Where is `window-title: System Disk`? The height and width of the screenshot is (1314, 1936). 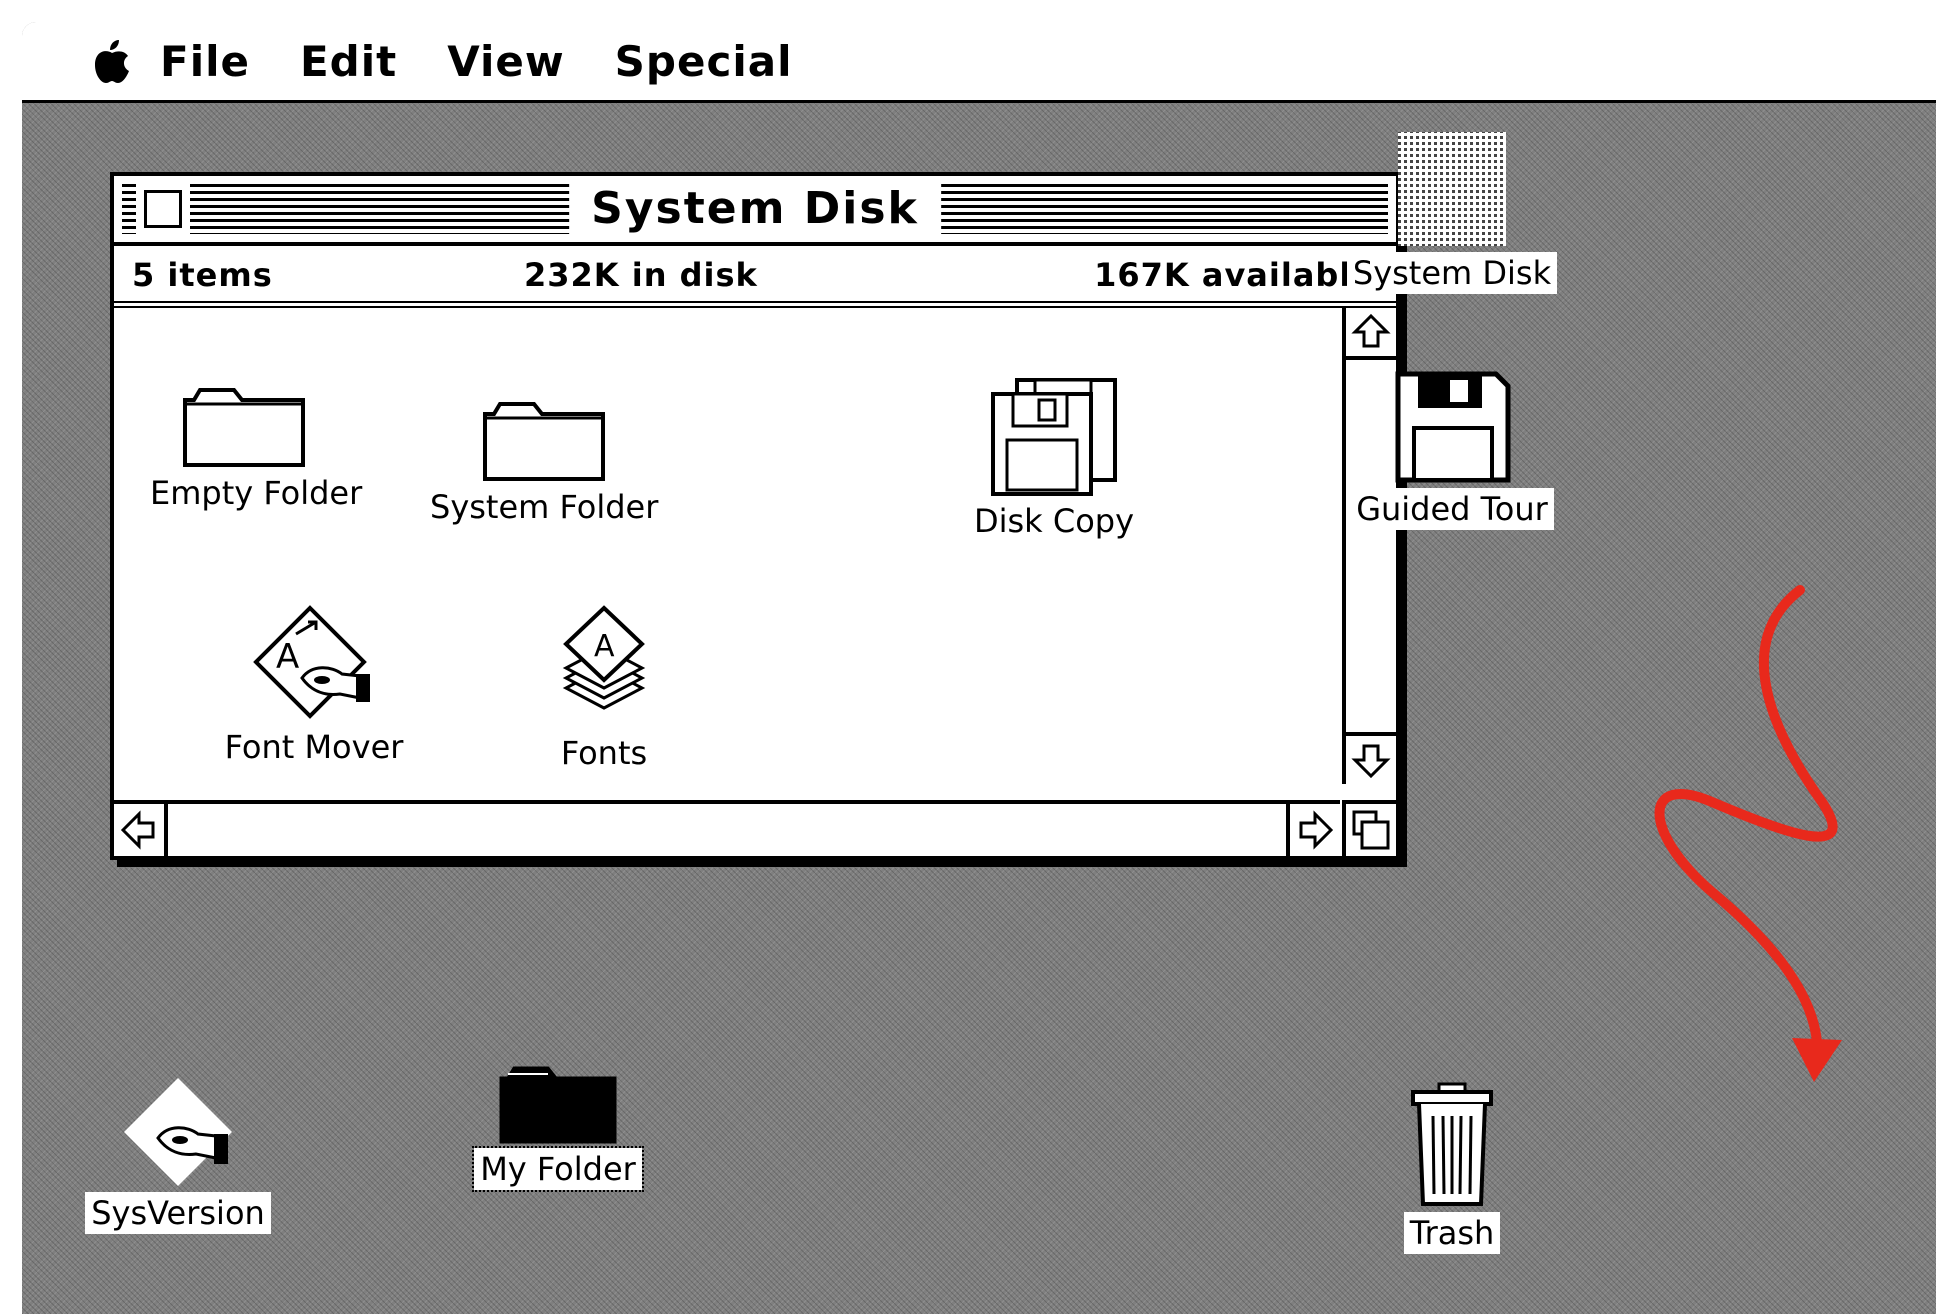
window-title: System Disk is located at coordinates (755, 209).